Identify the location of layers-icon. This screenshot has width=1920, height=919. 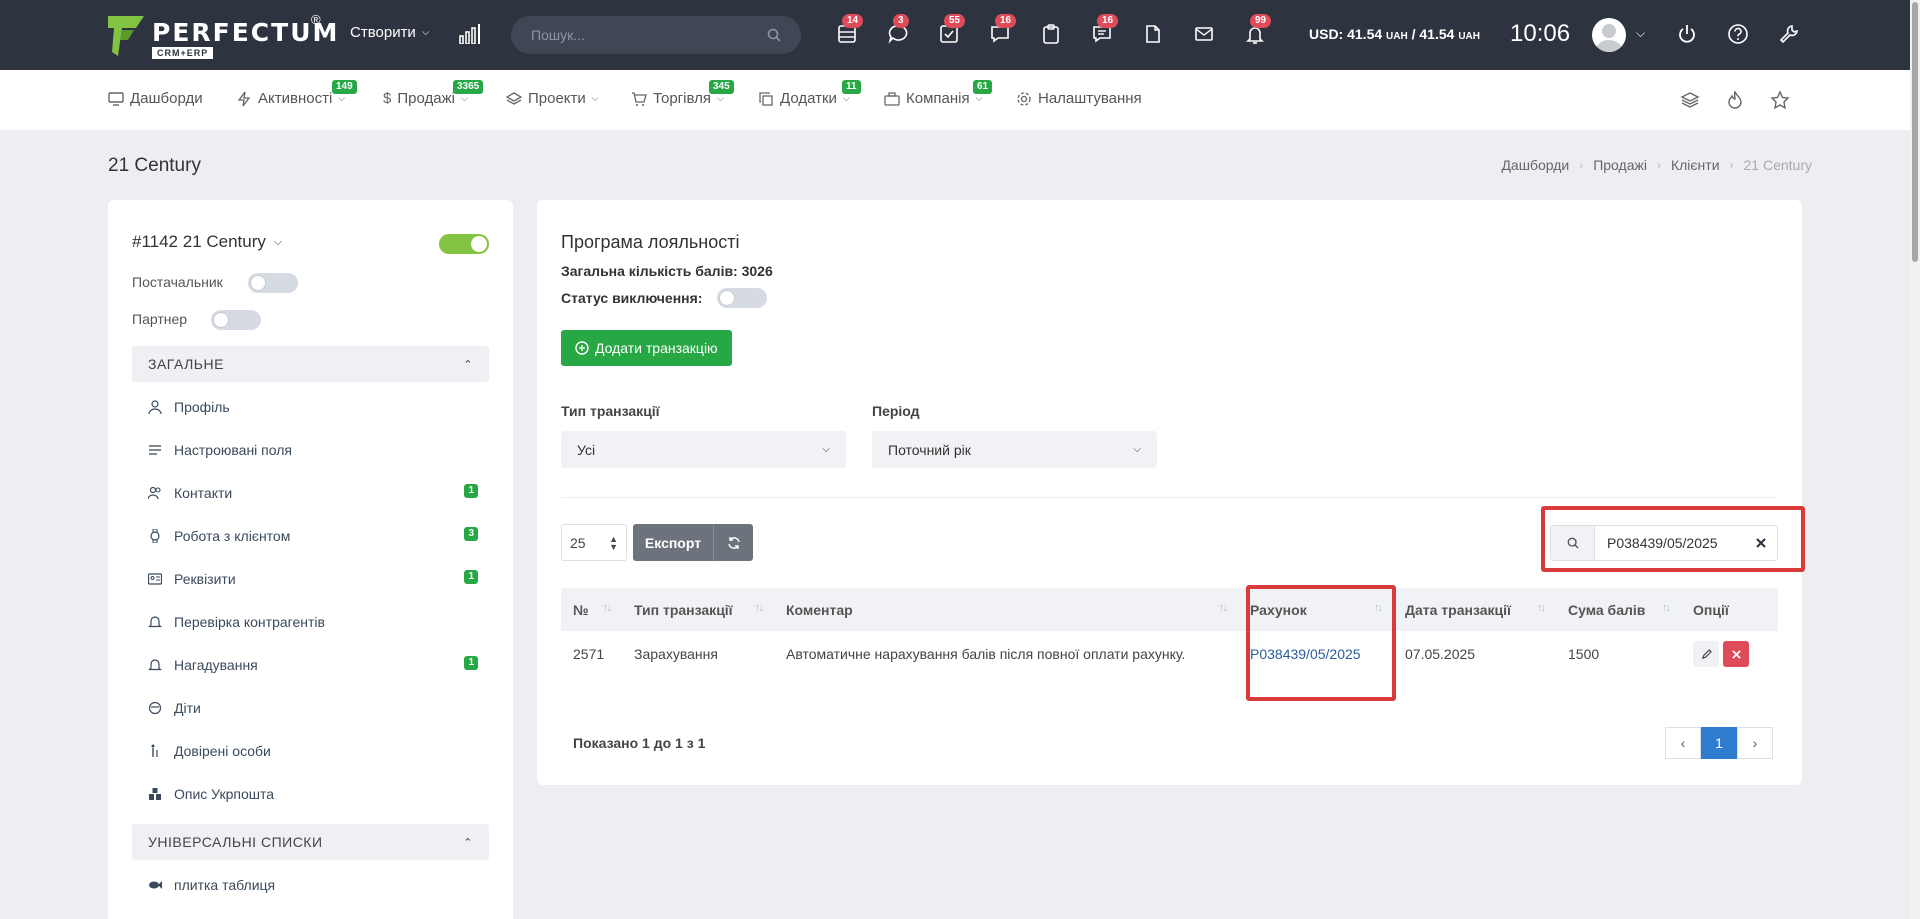
(1690, 100).